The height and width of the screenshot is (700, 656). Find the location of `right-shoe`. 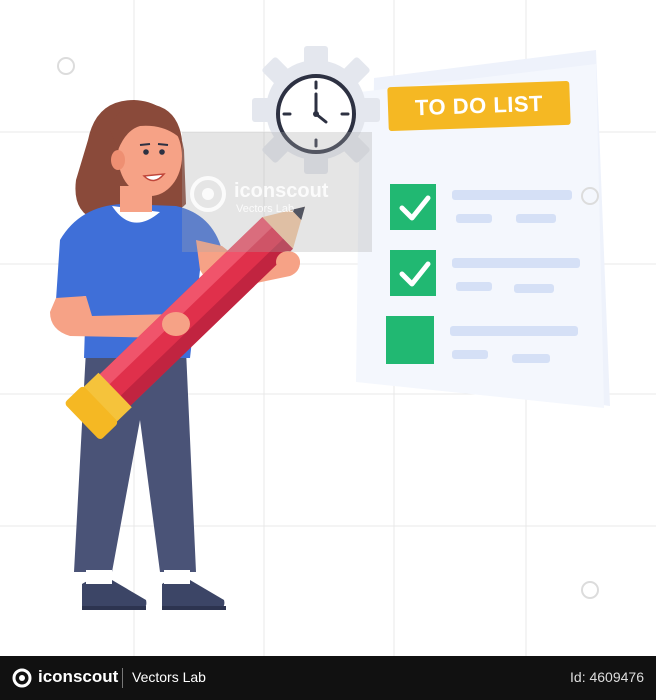

right-shoe is located at coordinates (193, 594).